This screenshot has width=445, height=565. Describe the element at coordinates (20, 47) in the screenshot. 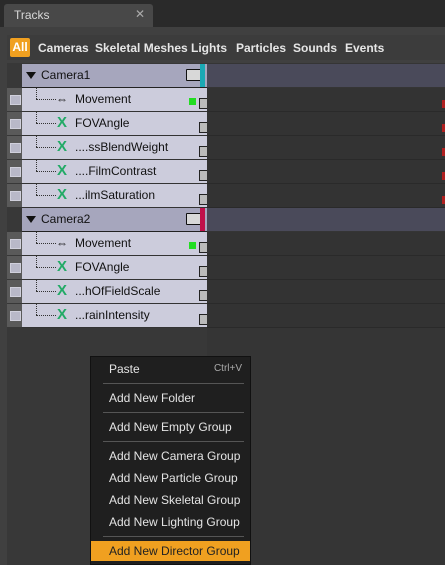

I see `filter-all: All` at that location.